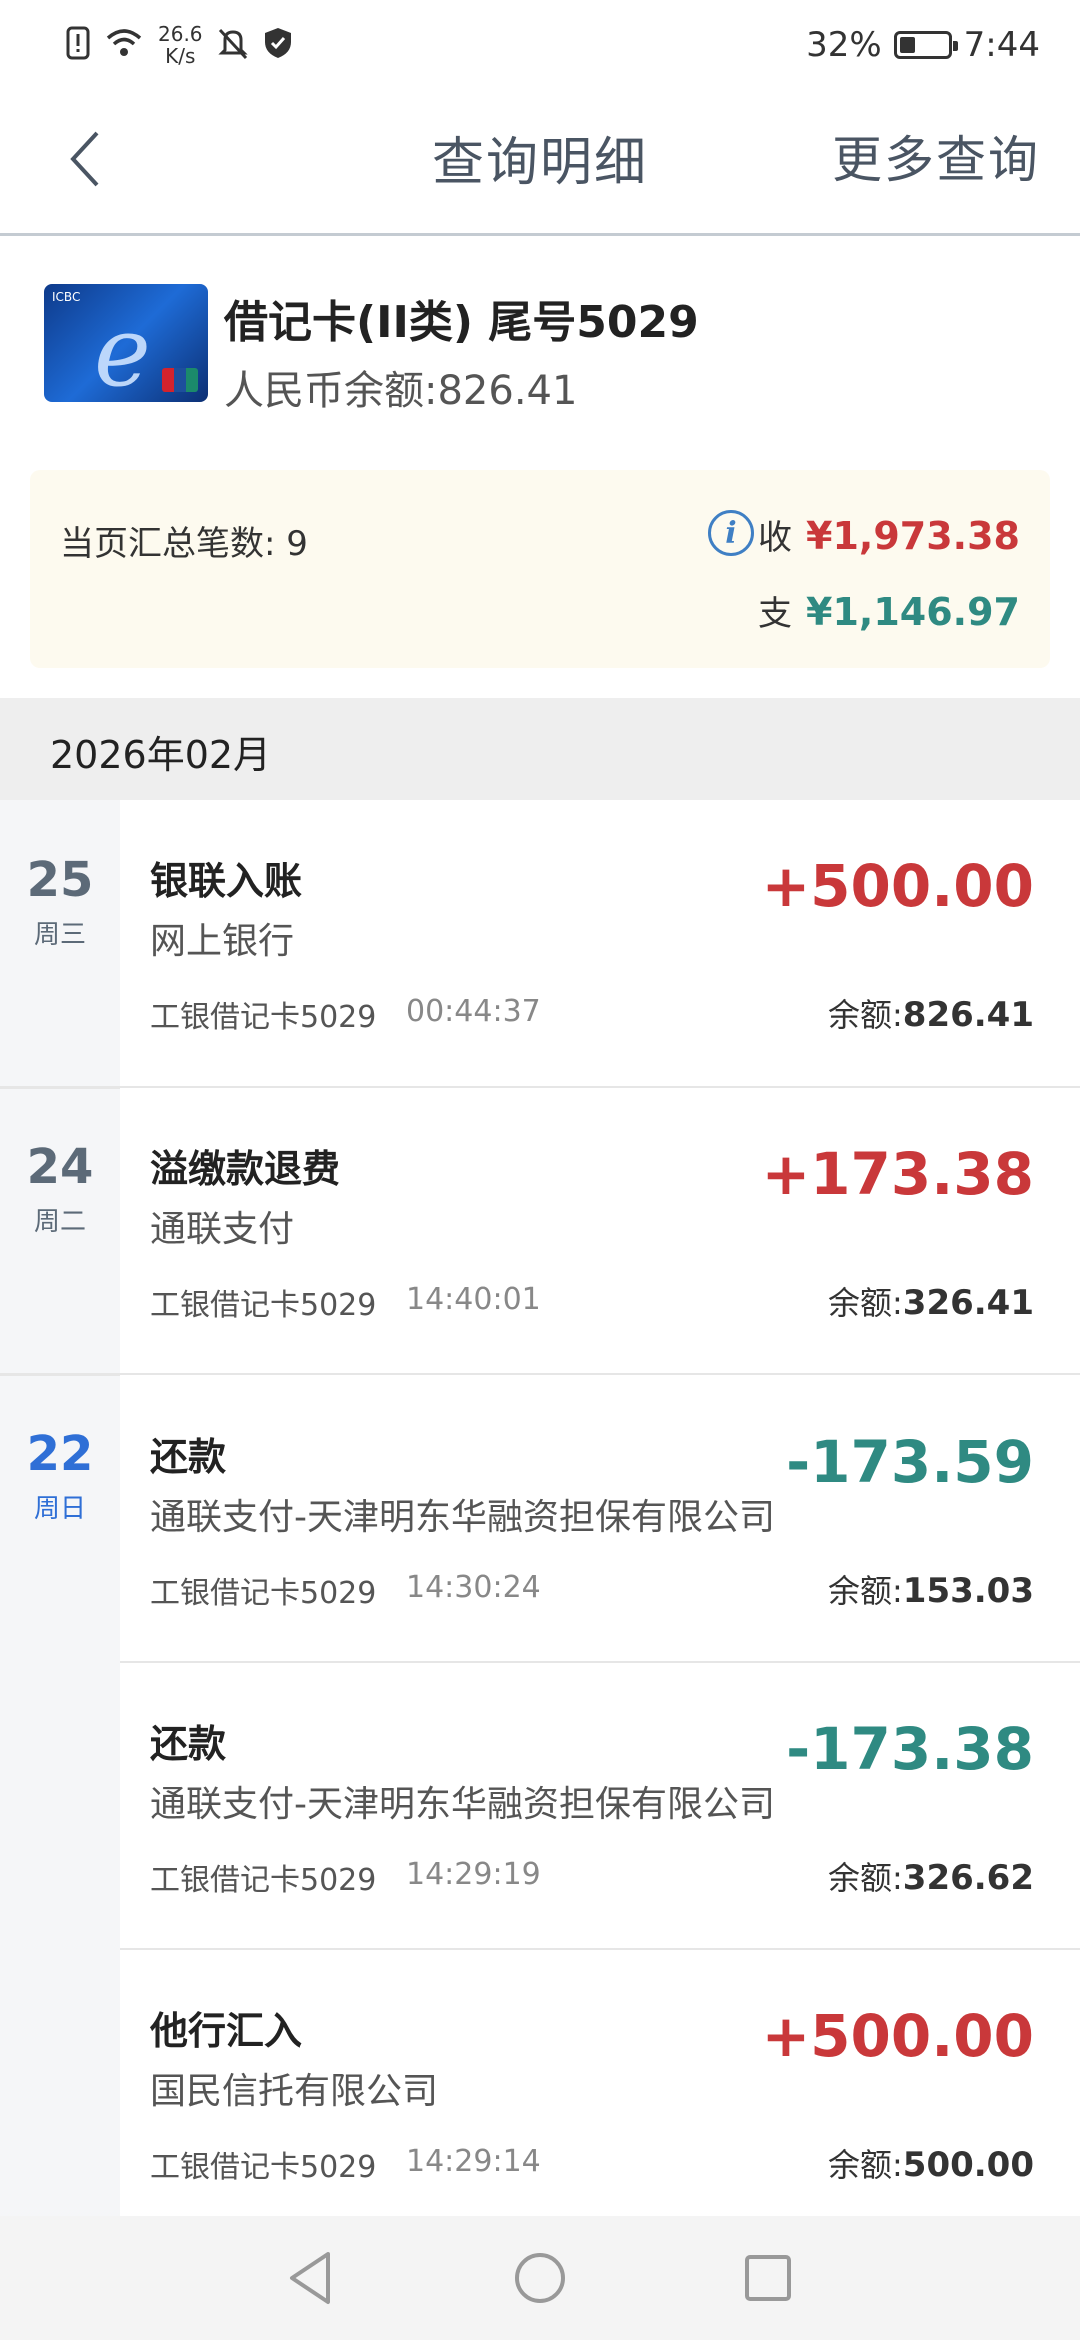 The image size is (1080, 2340). Describe the element at coordinates (540, 569) in the screenshot. I see `page-summary: 当页汇总笔数: 9 i 收 ¥1,973.38 支 ¥1,146.97` at that location.